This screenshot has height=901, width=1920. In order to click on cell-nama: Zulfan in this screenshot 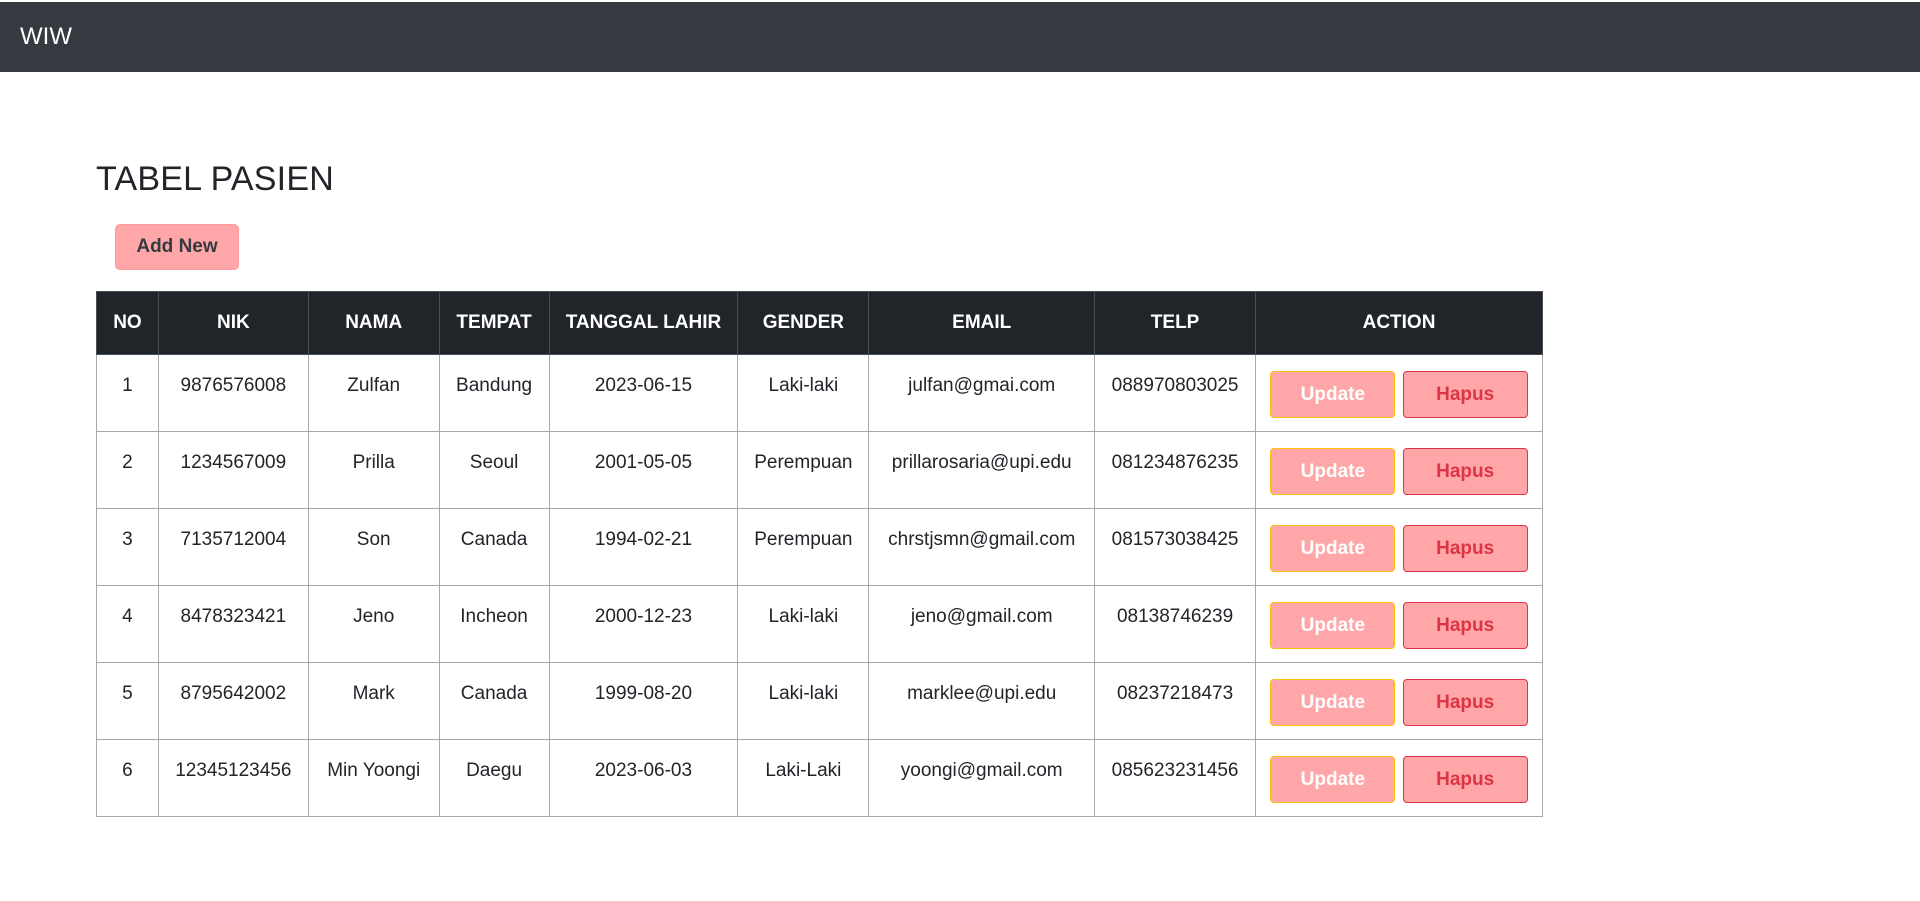, I will do `click(373, 393)`.